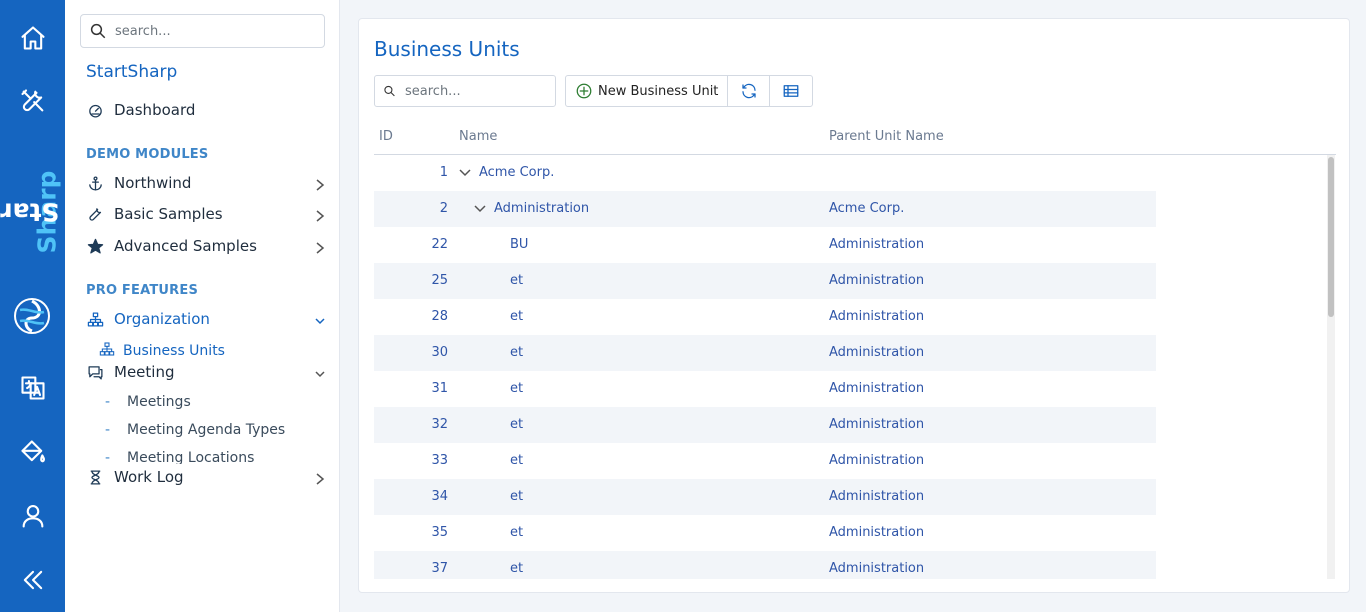 The image size is (1366, 612). Describe the element at coordinates (168, 214) in the screenshot. I see `sidebar-item-label: Basic Samples` at that location.